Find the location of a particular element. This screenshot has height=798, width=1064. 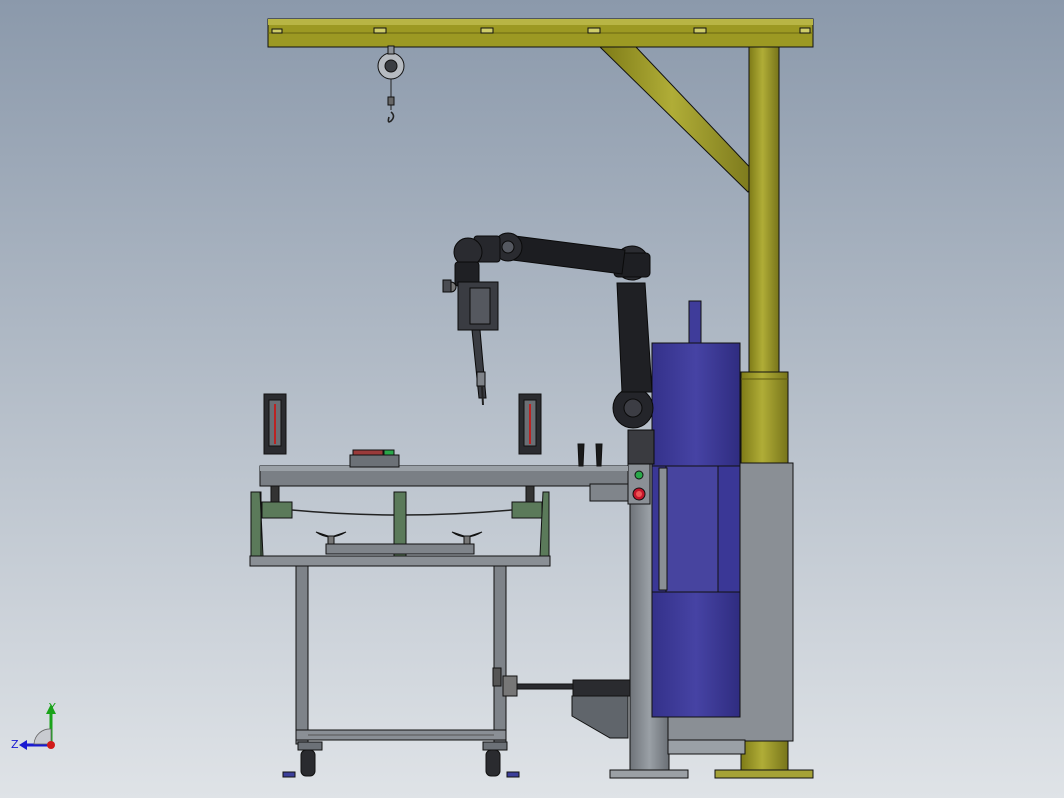

triad-x-axis is located at coordinates (51, 745).